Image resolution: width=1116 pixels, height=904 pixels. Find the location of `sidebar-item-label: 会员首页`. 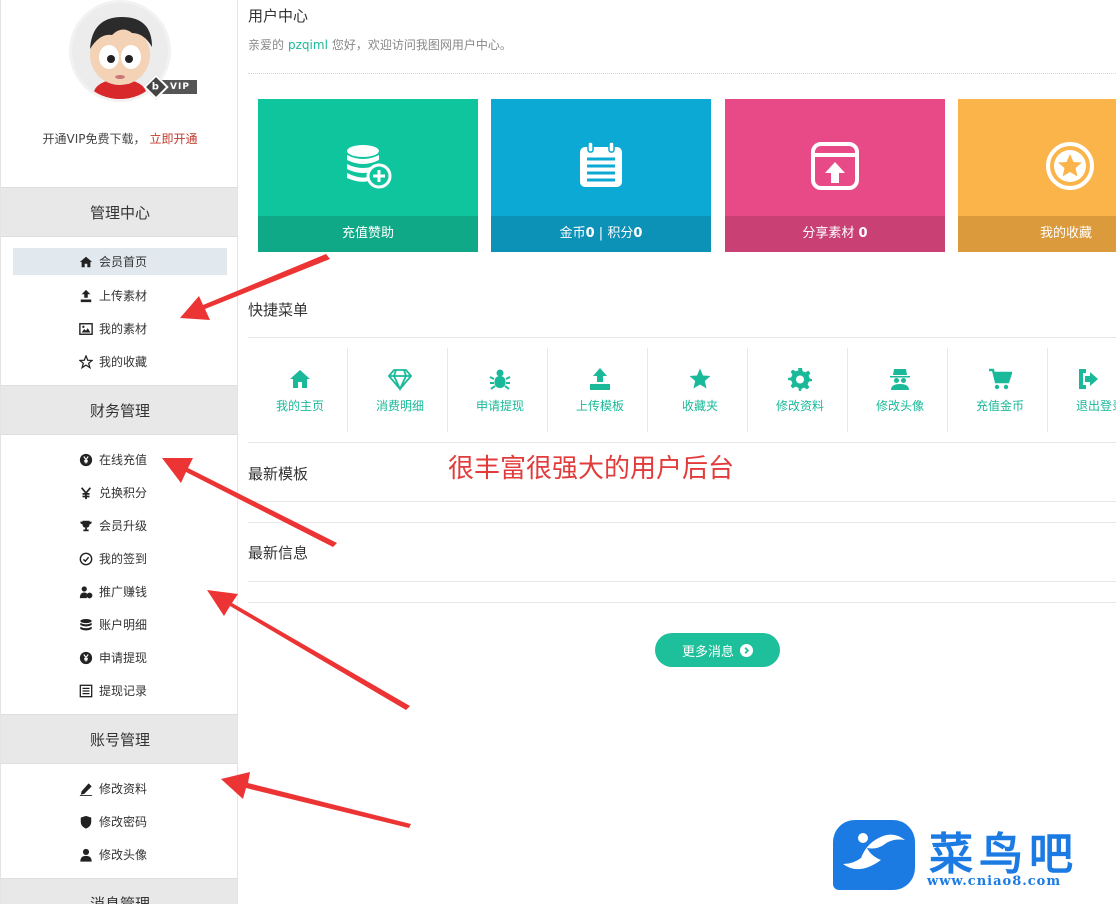

sidebar-item-label: 会员首页 is located at coordinates (123, 262).